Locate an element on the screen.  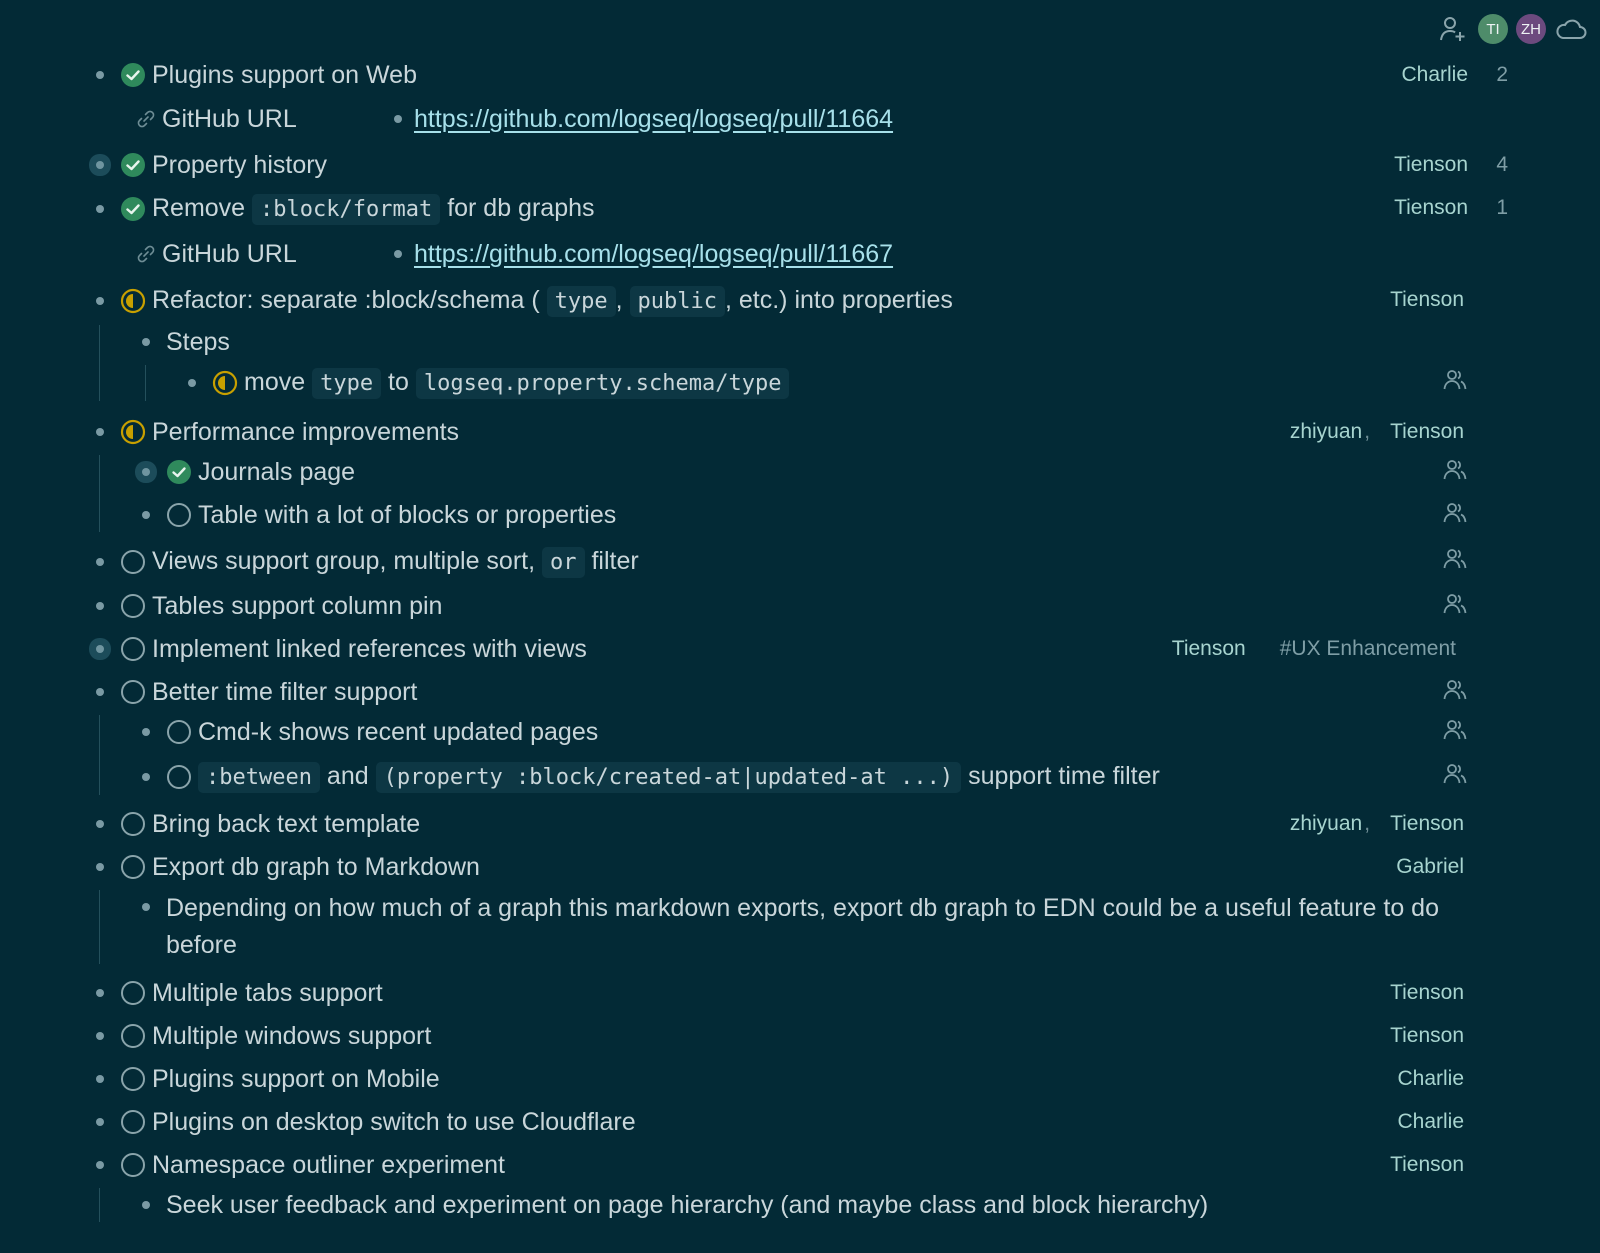
block-text: Plugins support on Mobile is located at coordinates (296, 1079).